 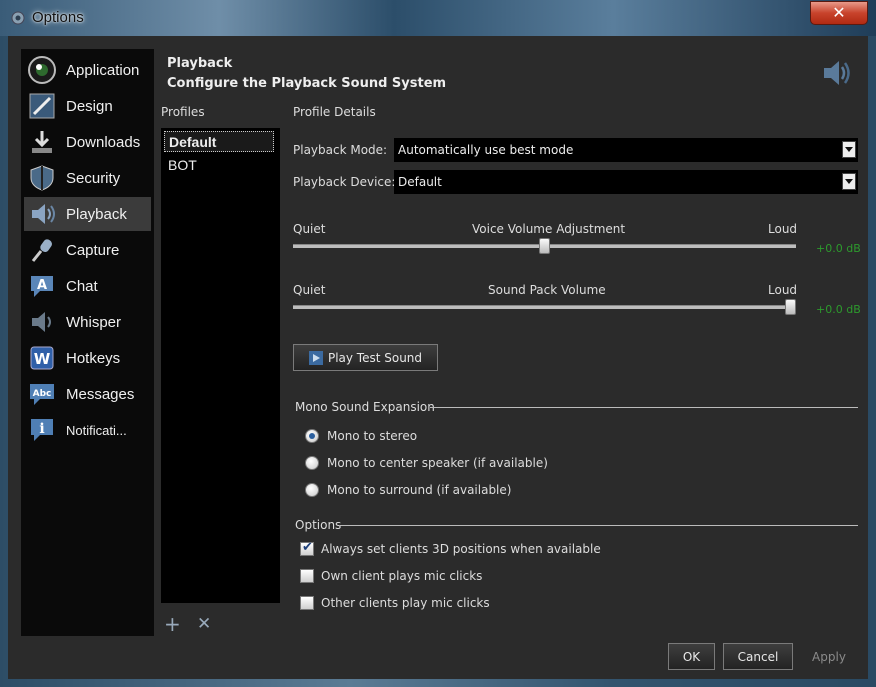 I want to click on playback-mode-value: Automatically use best mode, so click(x=486, y=150).